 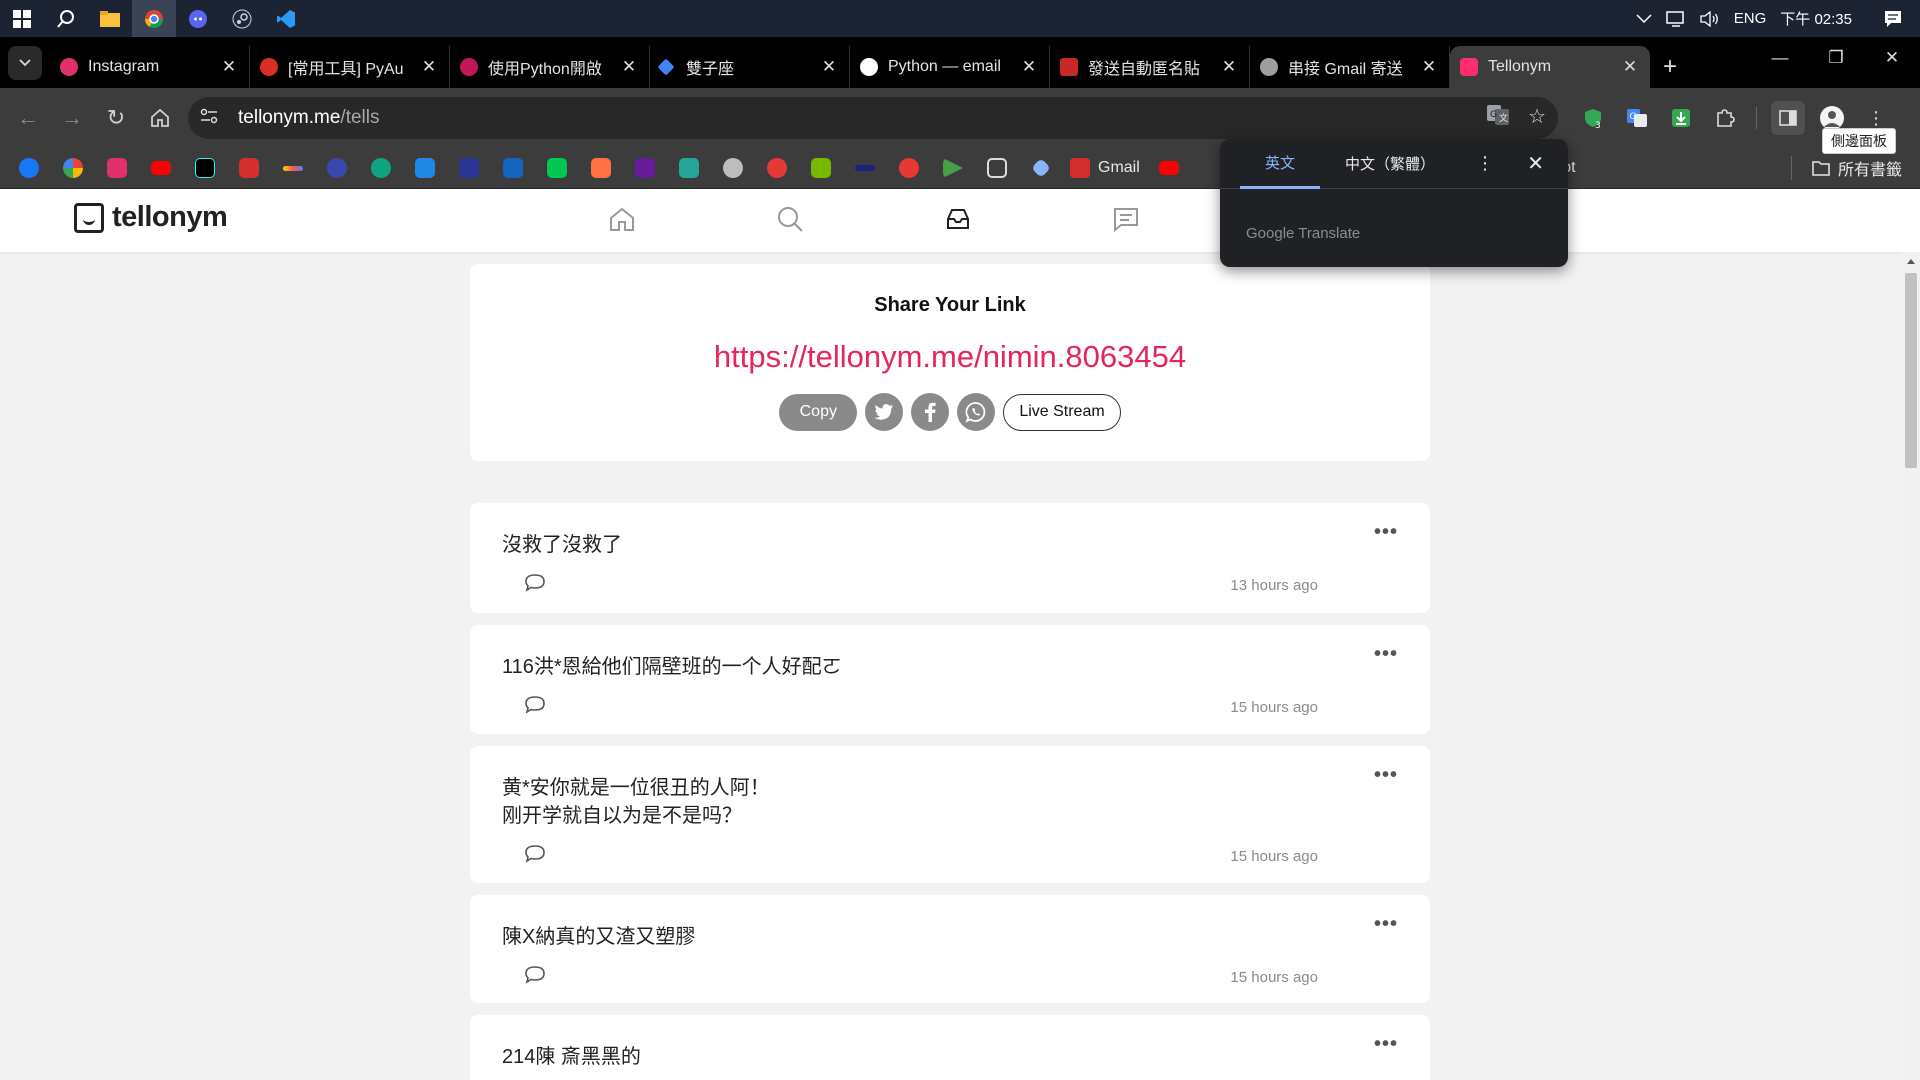 What do you see at coordinates (1846, 168) in the screenshot?
I see `all-bookmarks-folder: 所有書籤` at bounding box center [1846, 168].